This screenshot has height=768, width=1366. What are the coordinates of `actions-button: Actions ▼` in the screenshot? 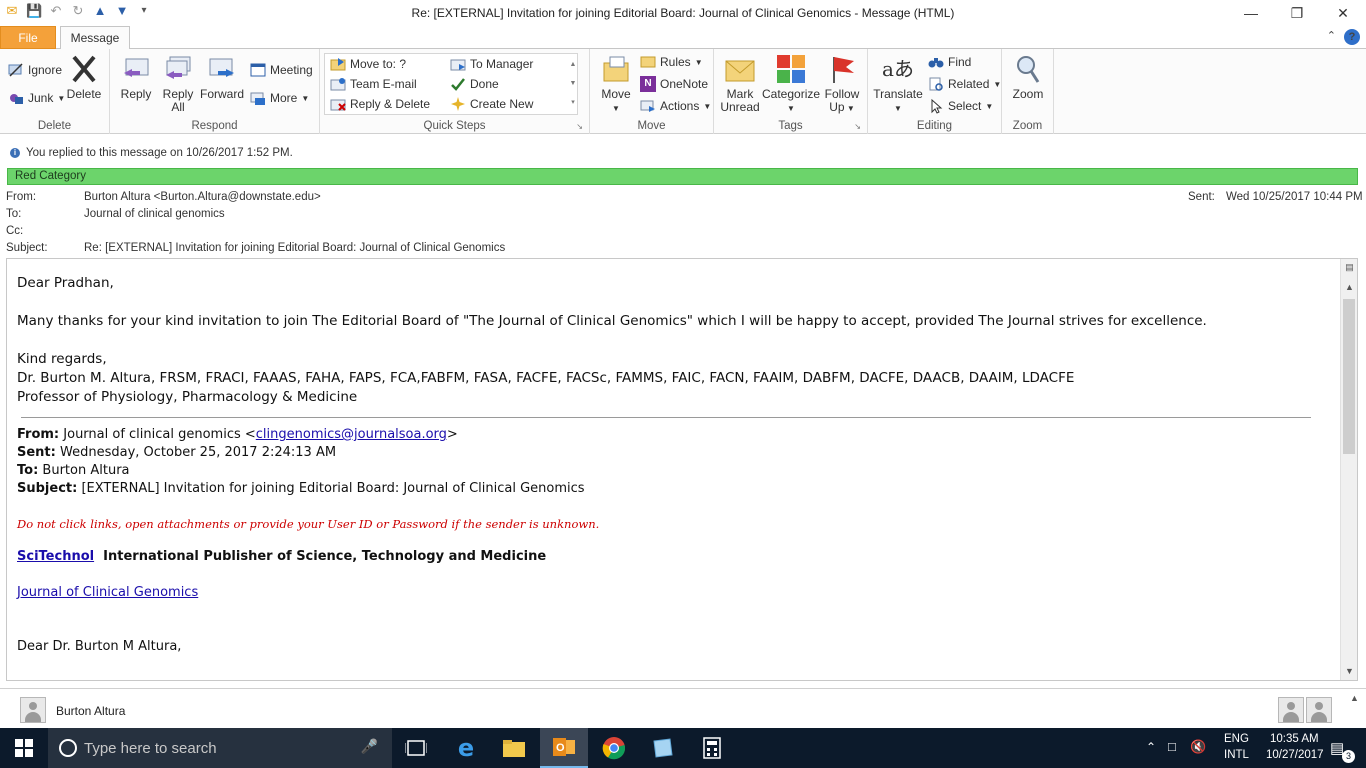 It's located at (675, 106).